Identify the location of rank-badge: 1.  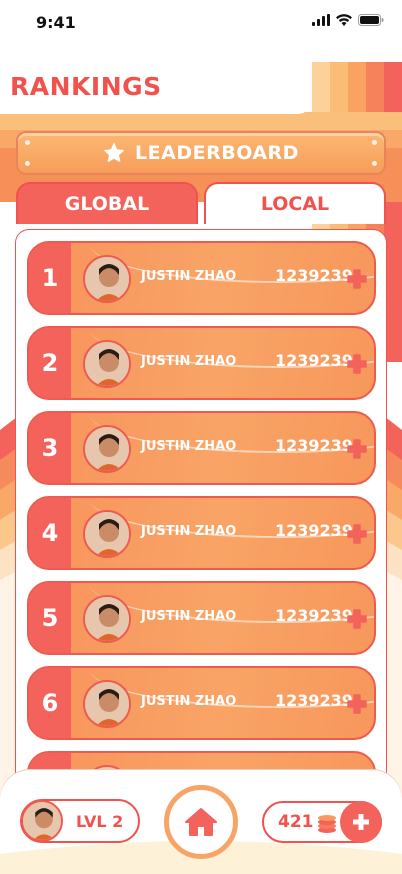
(50, 278).